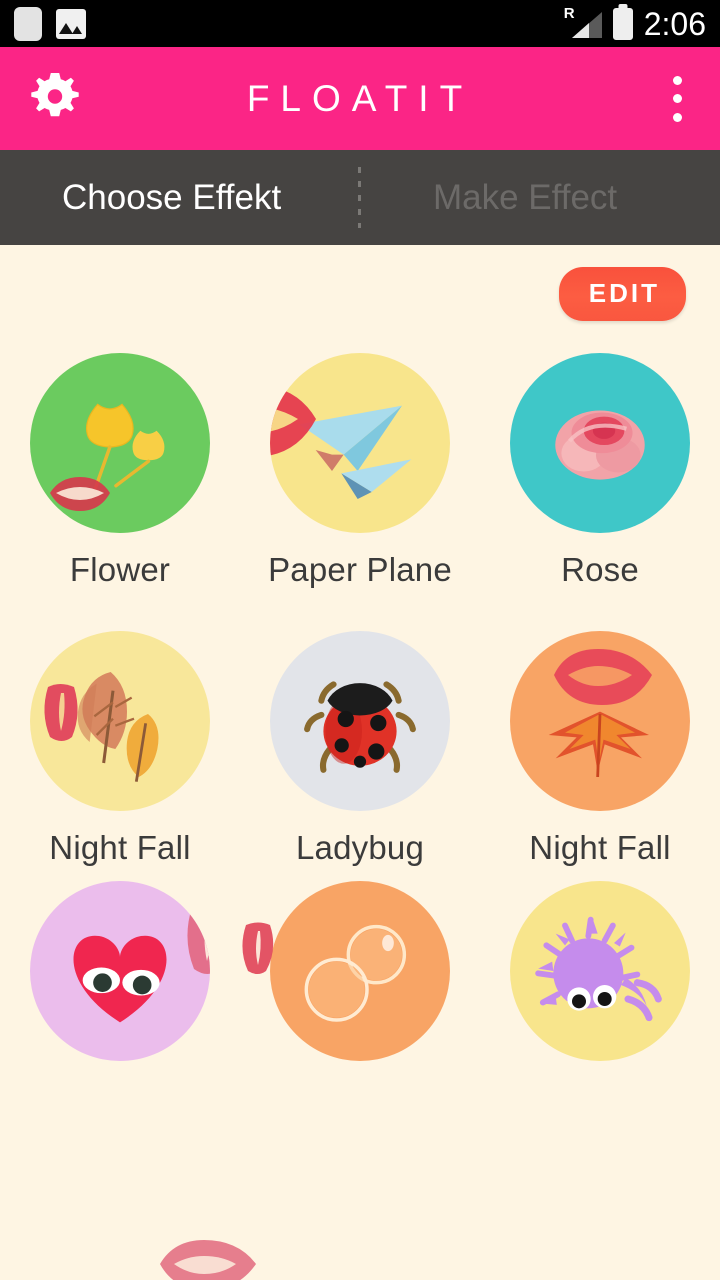 This screenshot has width=720, height=1280. Describe the element at coordinates (355, 973) in the screenshot. I see `bubbles-art` at that location.